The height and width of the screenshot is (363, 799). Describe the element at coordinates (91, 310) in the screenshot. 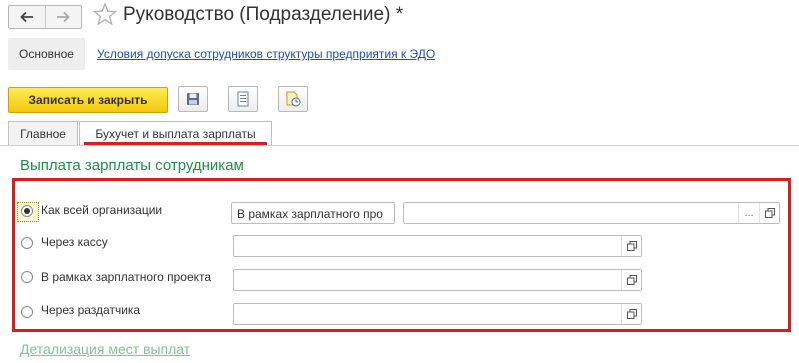

I see `option-label-distributor: Через раздатчика` at that location.